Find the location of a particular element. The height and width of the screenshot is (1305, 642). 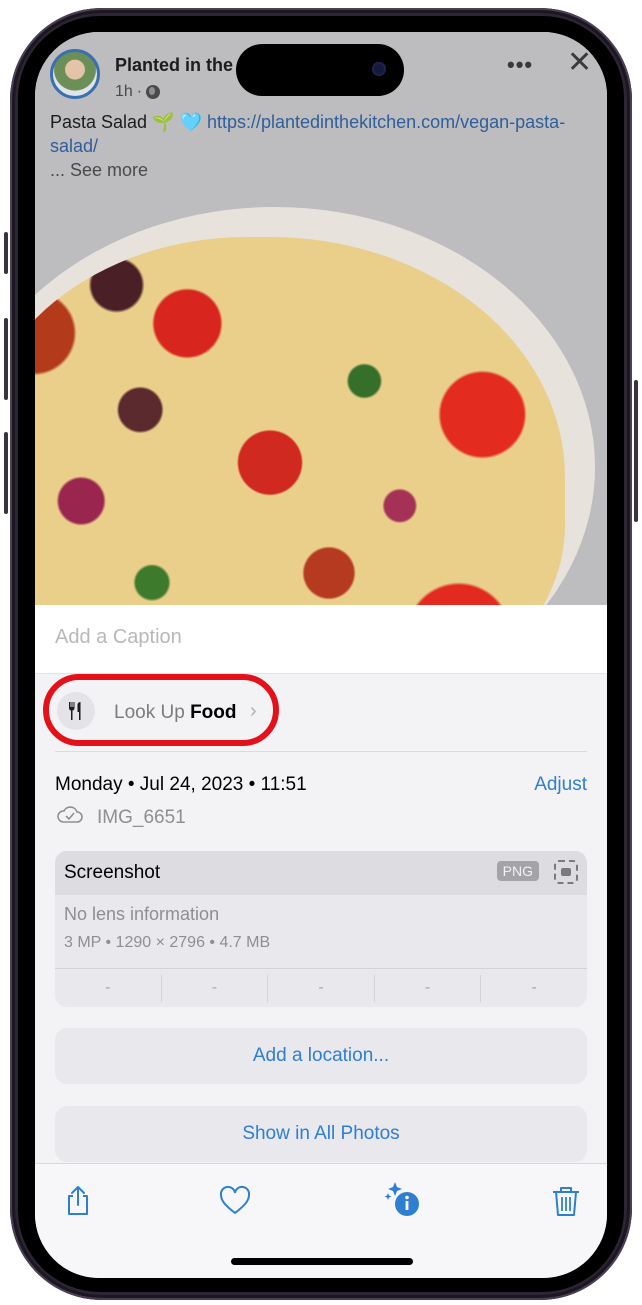

heart-icon is located at coordinates (235, 1201).